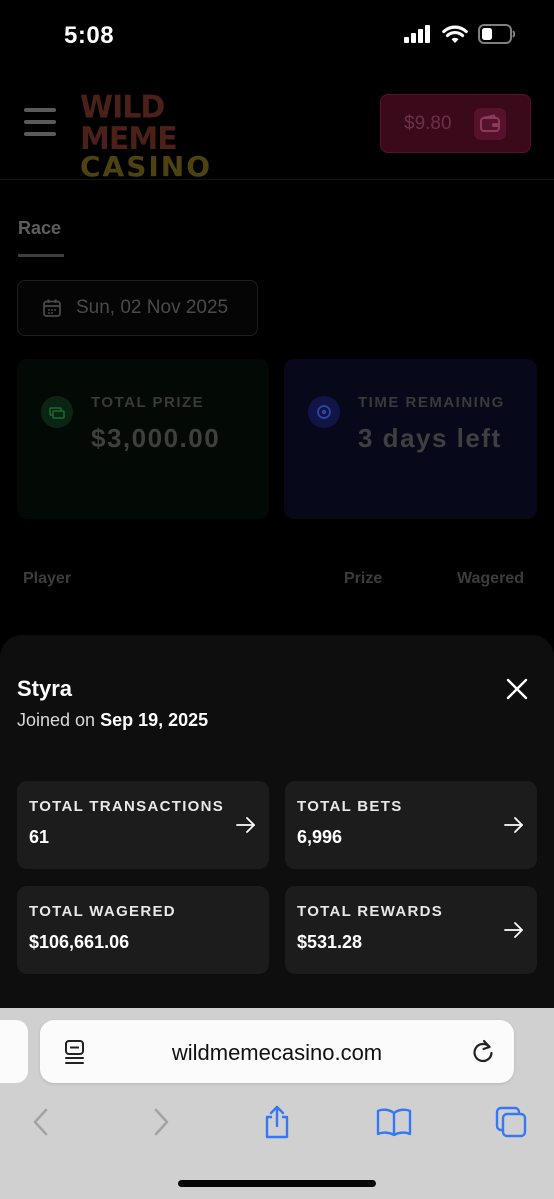 The height and width of the screenshot is (1199, 554). I want to click on chevron-left-icon, so click(40, 1122).